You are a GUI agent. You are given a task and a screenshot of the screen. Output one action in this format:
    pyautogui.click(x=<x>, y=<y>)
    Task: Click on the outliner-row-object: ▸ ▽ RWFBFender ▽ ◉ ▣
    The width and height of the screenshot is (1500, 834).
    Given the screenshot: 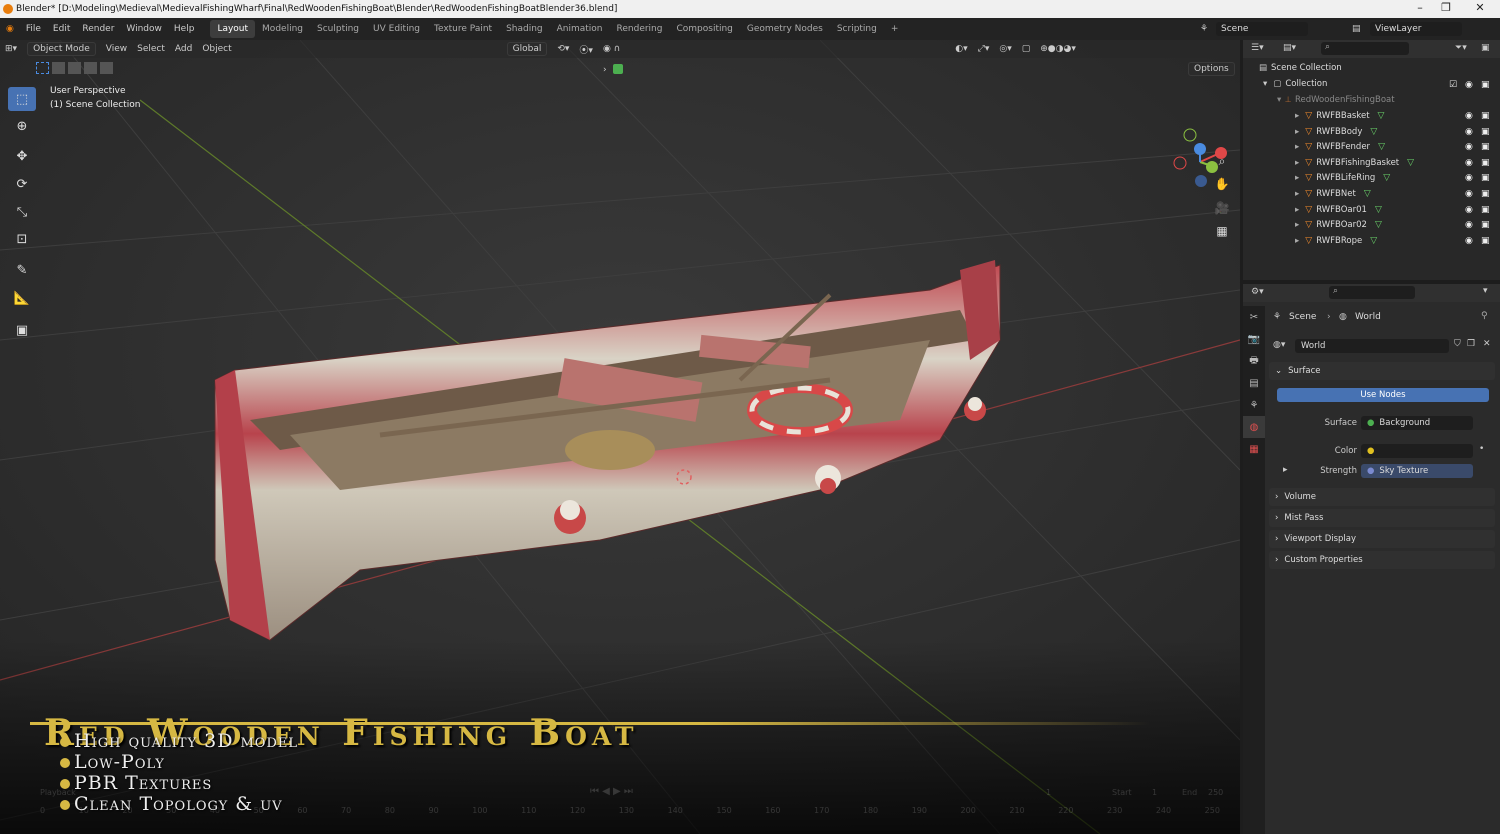 What is the action you would take?
    pyautogui.click(x=1371, y=147)
    